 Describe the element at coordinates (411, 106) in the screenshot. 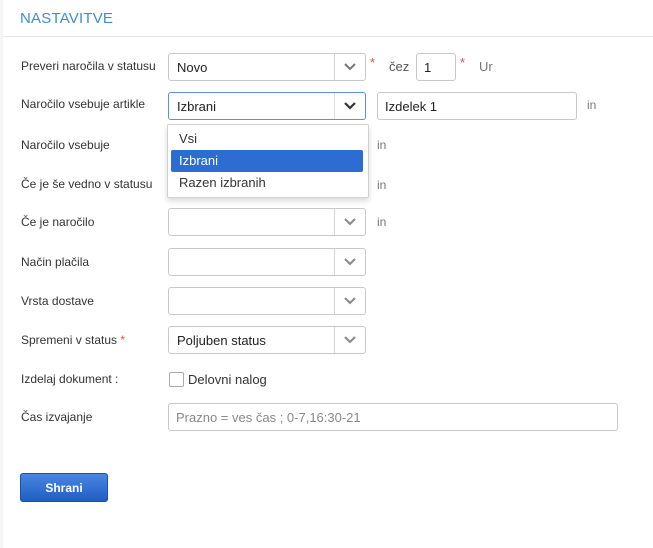

I see `article-value: Izdelek 1` at that location.